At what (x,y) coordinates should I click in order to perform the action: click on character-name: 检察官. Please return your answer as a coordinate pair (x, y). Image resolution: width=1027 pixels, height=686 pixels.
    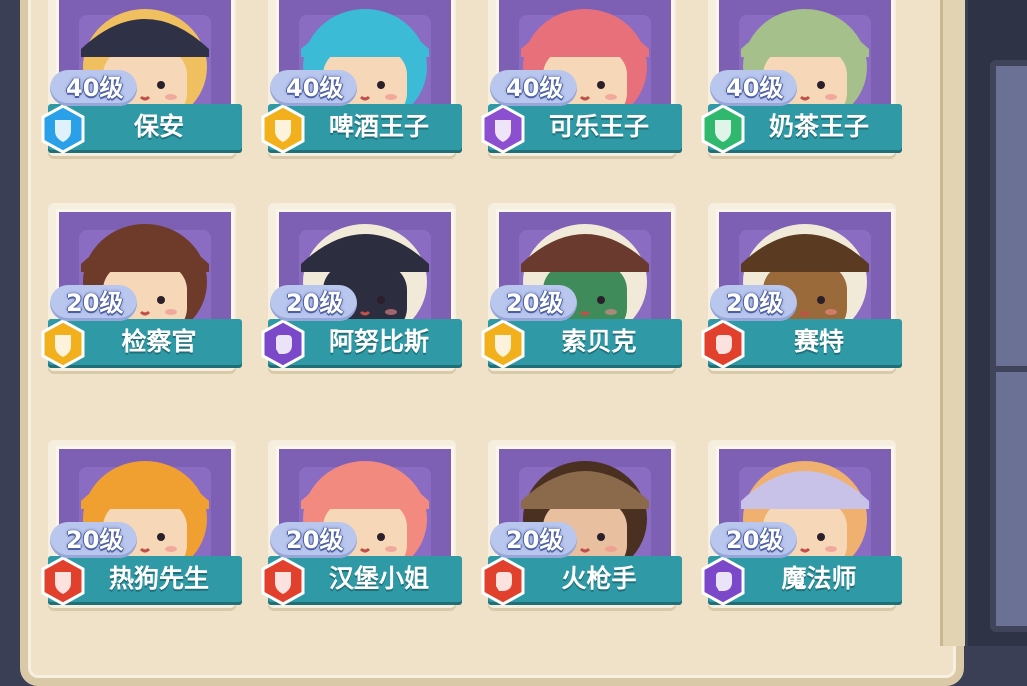
    Looking at the image, I should click on (159, 341).